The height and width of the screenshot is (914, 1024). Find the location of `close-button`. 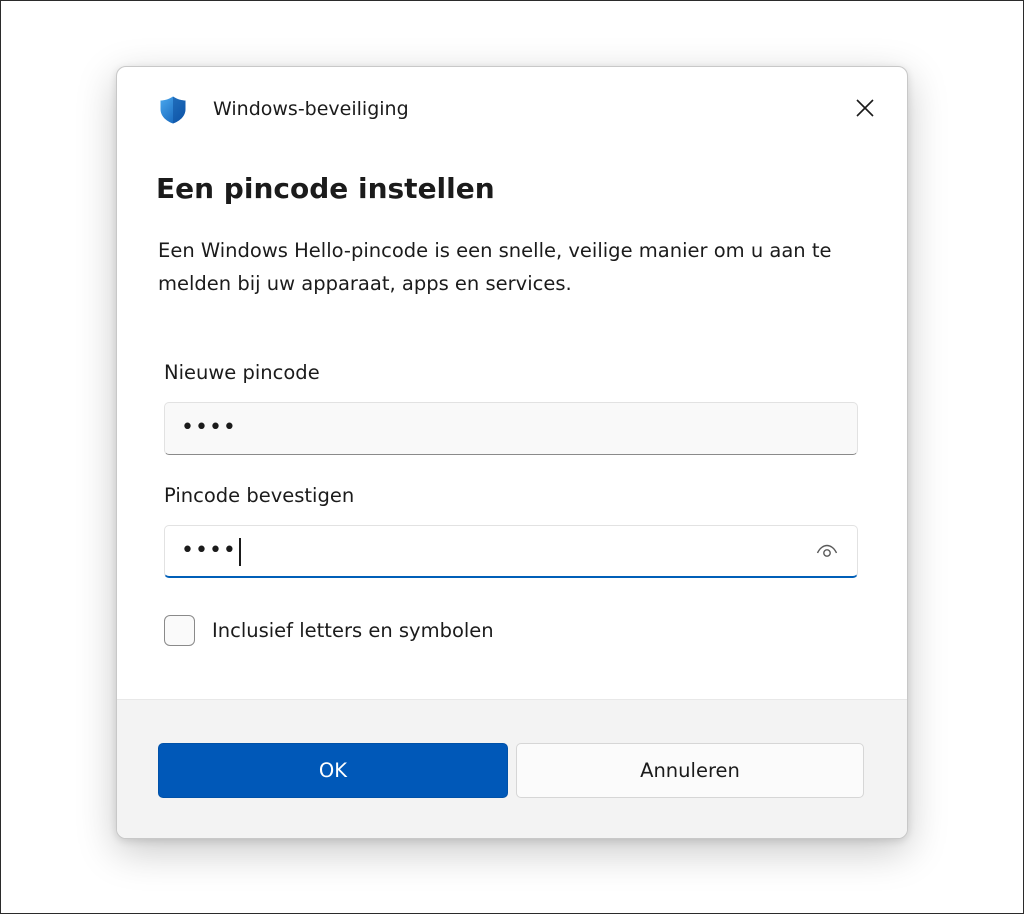

close-button is located at coordinates (865, 110).